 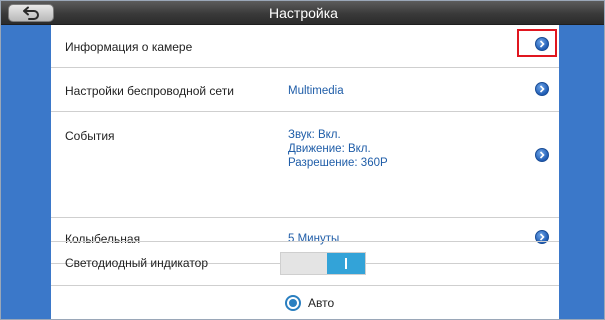 What do you see at coordinates (305, 302) in the screenshot?
I see `settings-row-mode: Авто` at bounding box center [305, 302].